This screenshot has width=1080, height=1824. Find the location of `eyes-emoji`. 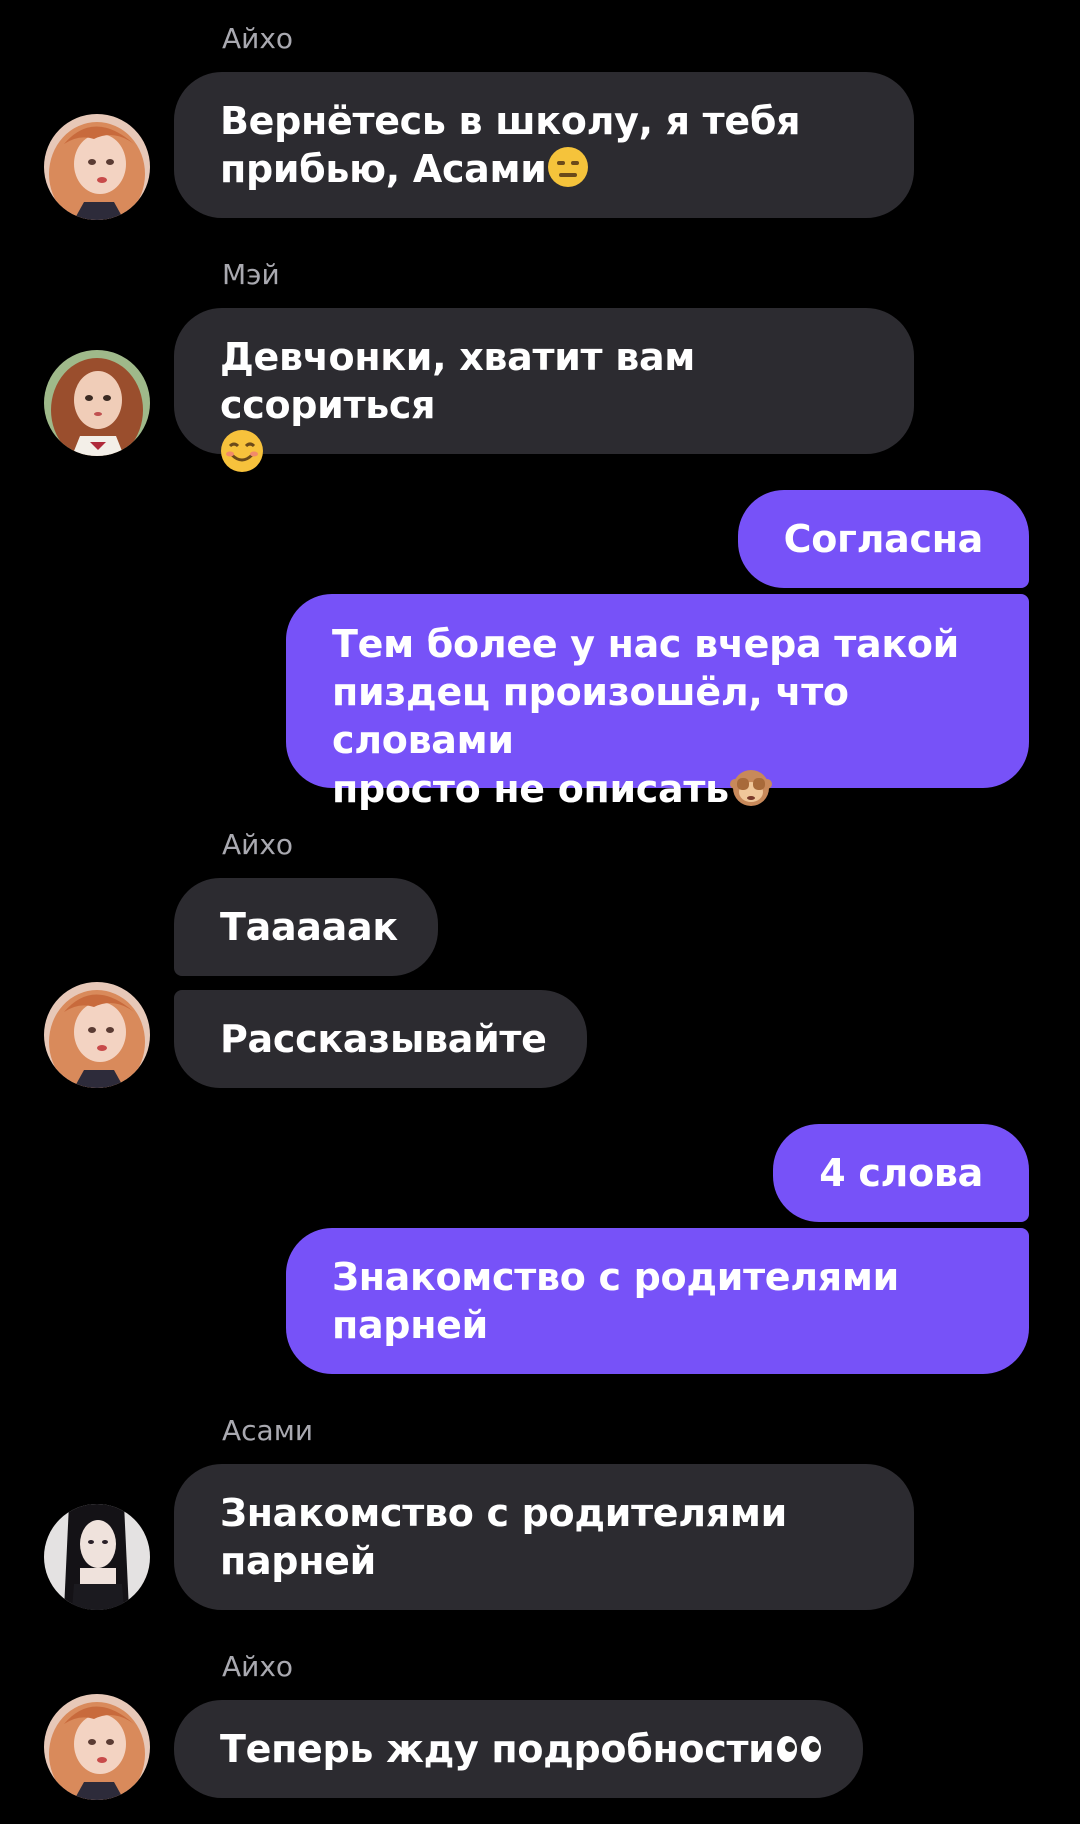

eyes-emoji is located at coordinates (799, 1751).